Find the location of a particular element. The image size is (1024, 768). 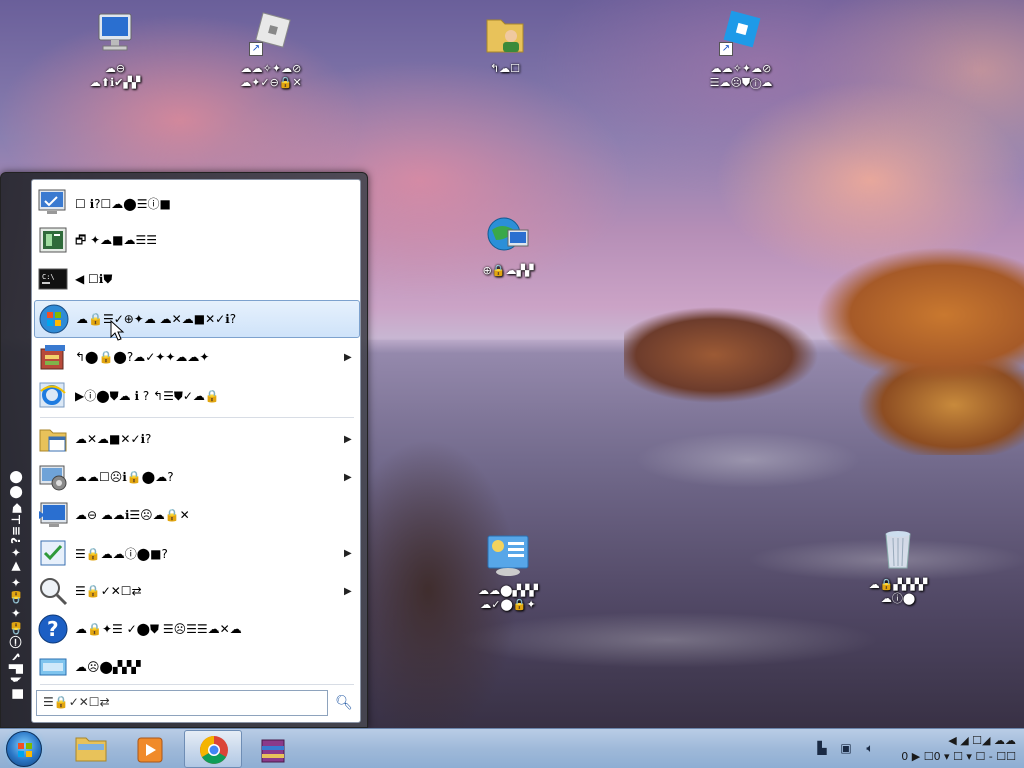

windows-logo-icon is located at coordinates (25, 750).